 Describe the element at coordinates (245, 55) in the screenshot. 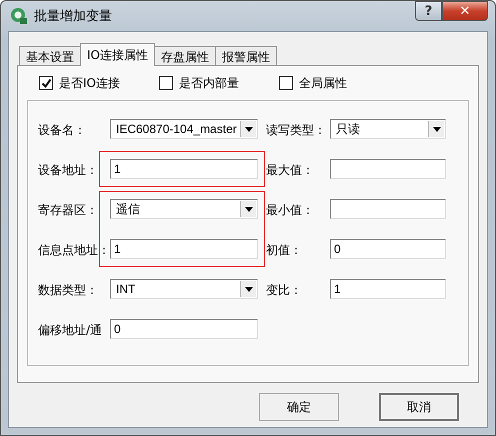

I see `tab: 报警属性` at that location.